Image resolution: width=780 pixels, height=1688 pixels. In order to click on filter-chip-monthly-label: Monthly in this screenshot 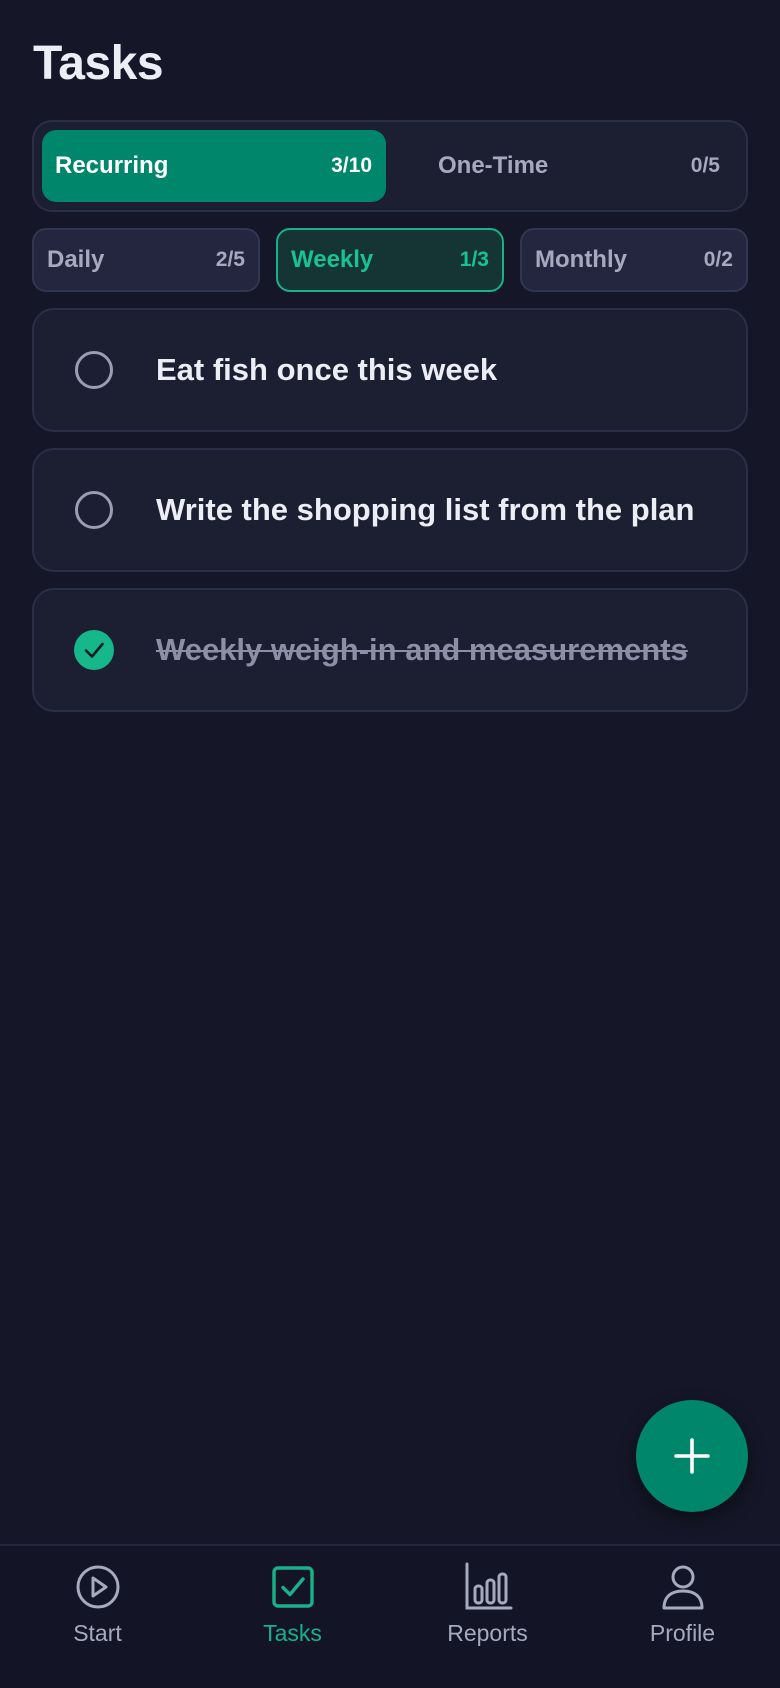, I will do `click(581, 259)`.